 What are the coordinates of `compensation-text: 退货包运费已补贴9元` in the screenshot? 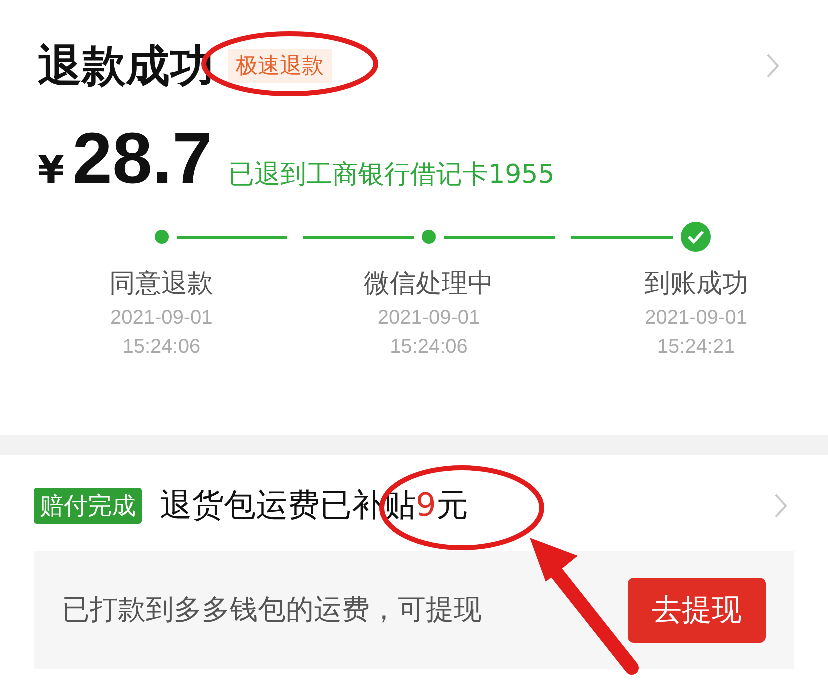 It's located at (314, 505).